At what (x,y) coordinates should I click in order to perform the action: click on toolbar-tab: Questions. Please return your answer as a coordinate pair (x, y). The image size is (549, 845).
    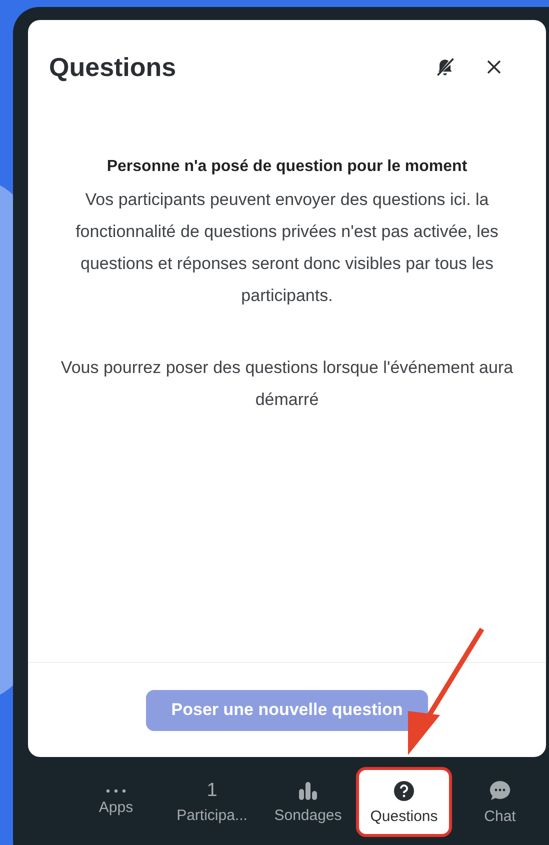
    Looking at the image, I should click on (404, 802).